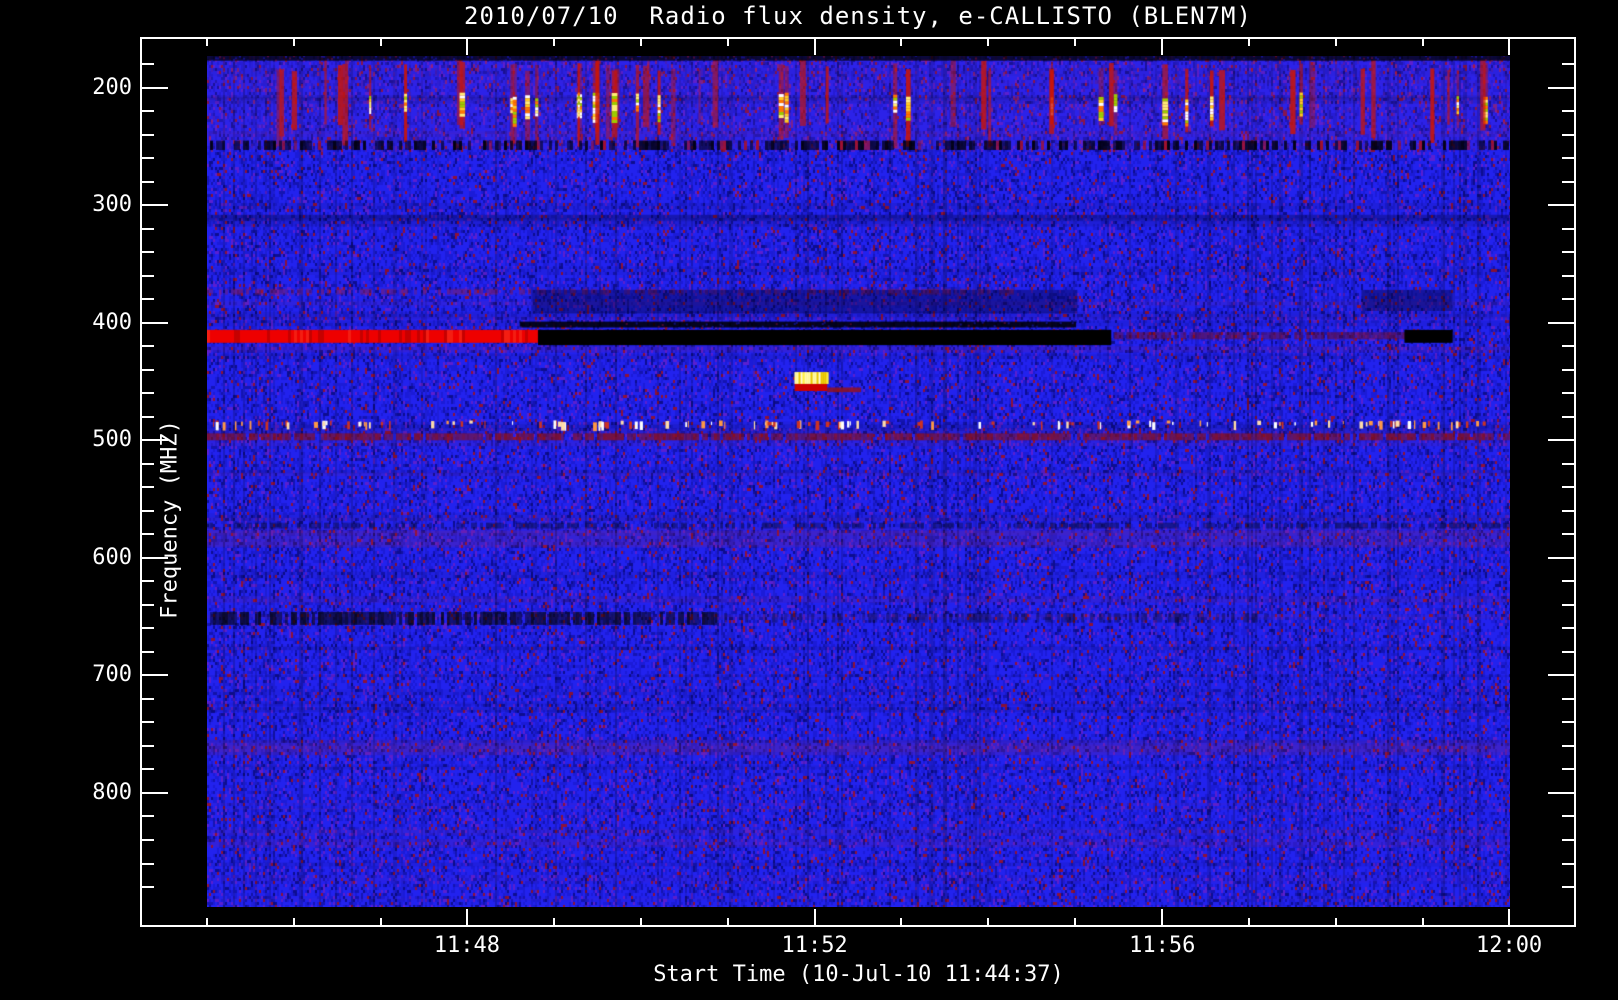 This screenshot has width=1618, height=1000. I want to click on x-axis-title: Start Time (10-Jul-10 11:44:37), so click(858, 974).